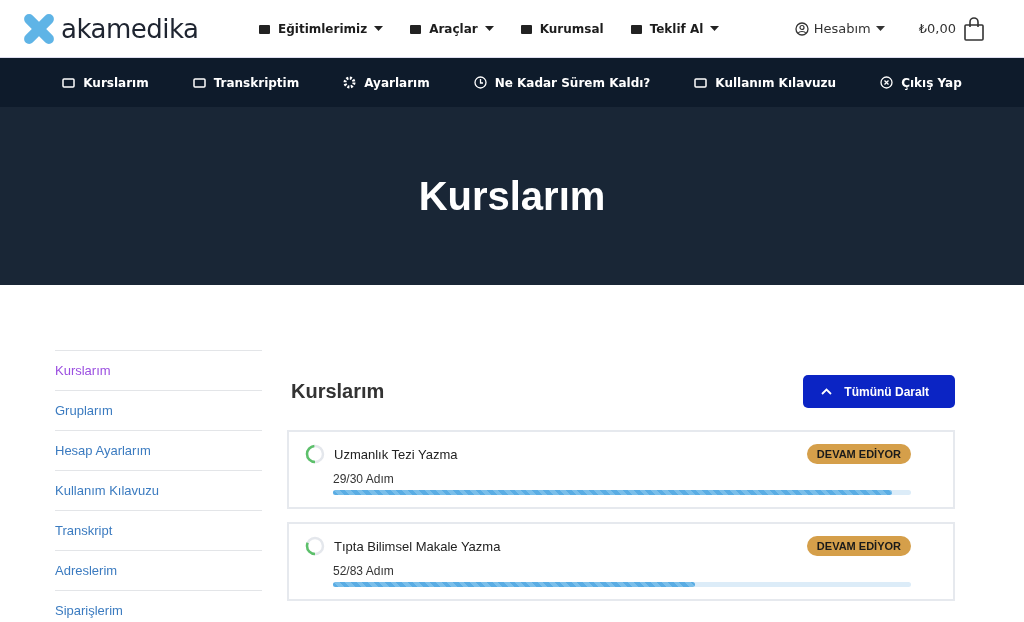  What do you see at coordinates (765, 82) in the screenshot?
I see `subnav-link: Kullanım Kılavuzu` at bounding box center [765, 82].